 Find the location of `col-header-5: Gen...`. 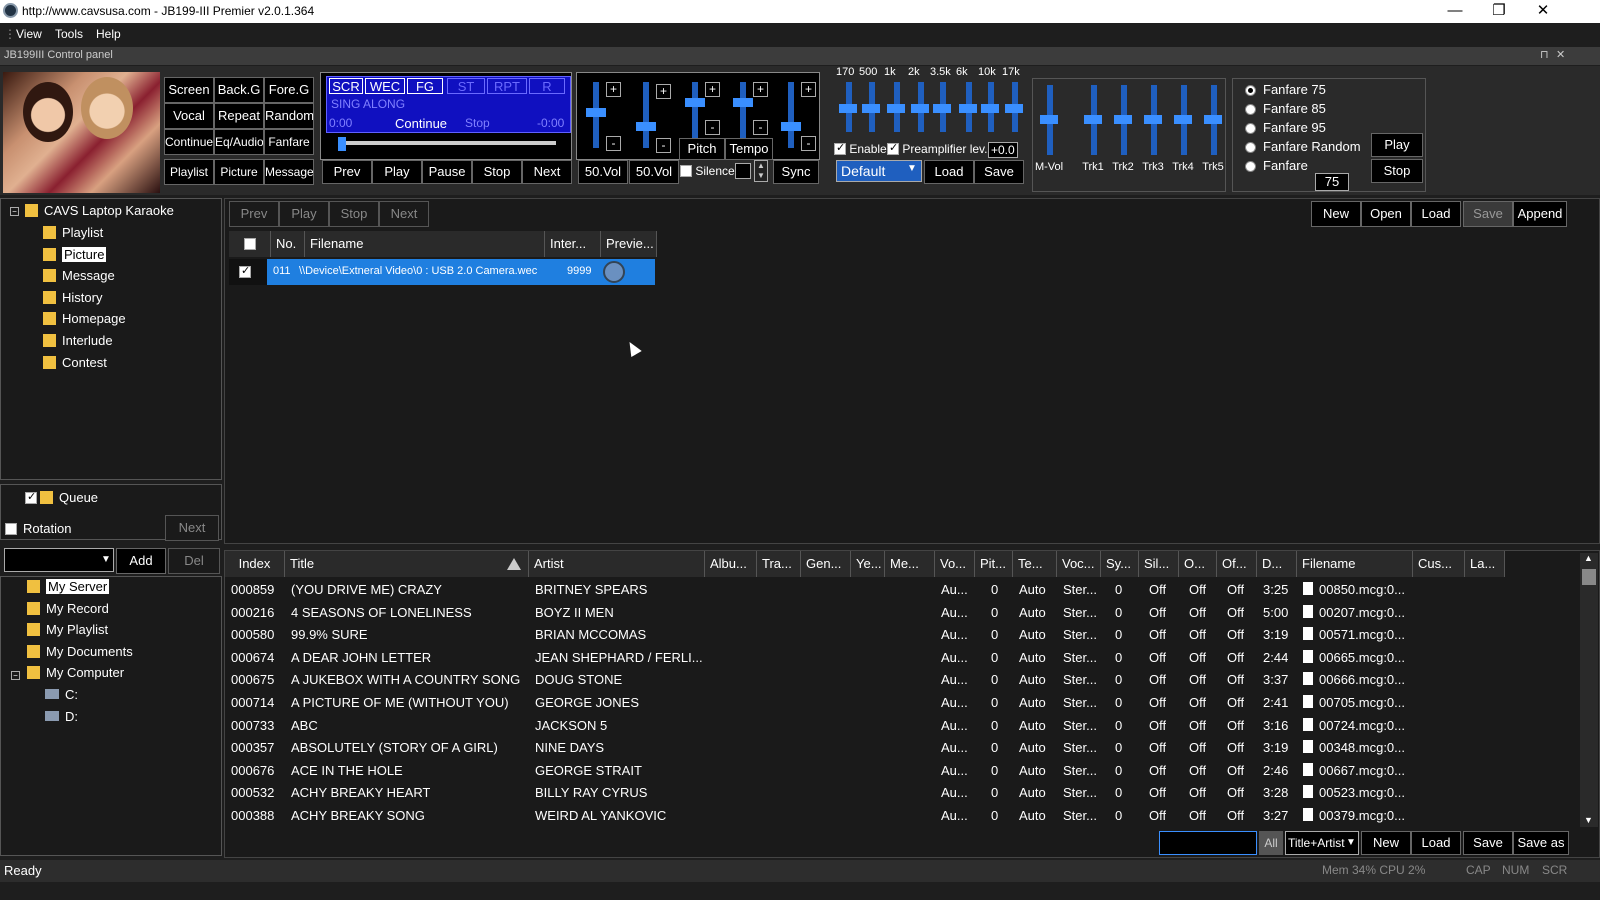

col-header-5: Gen... is located at coordinates (826, 564).